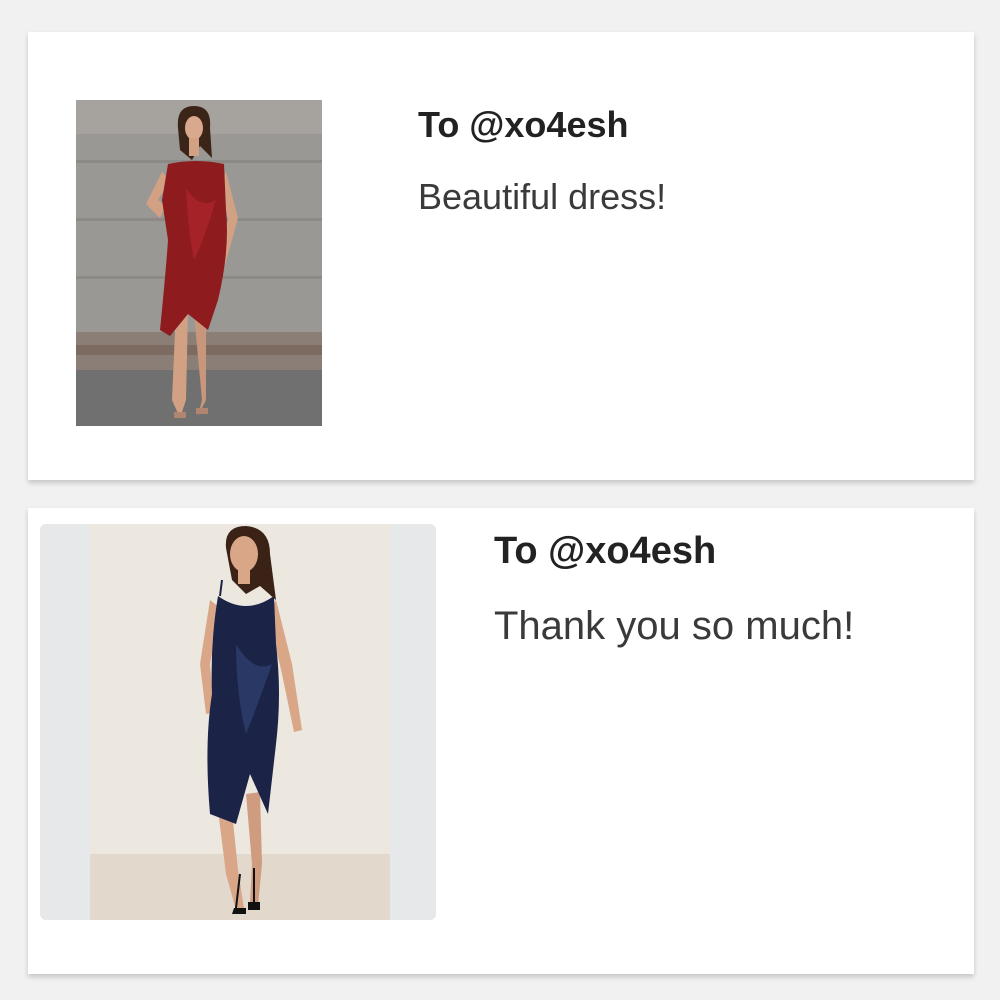 The width and height of the screenshot is (1000, 1000). Describe the element at coordinates (542, 196) in the screenshot. I see `message-text: Beautiful dress!` at that location.